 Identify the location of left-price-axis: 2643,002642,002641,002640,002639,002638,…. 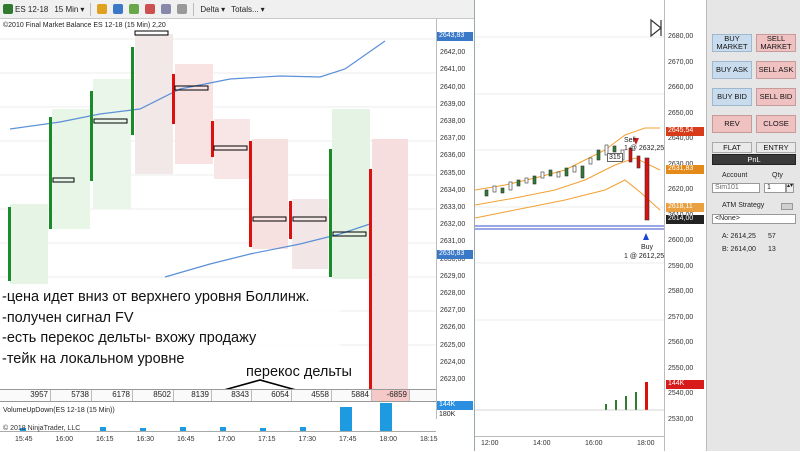
(455, 219).